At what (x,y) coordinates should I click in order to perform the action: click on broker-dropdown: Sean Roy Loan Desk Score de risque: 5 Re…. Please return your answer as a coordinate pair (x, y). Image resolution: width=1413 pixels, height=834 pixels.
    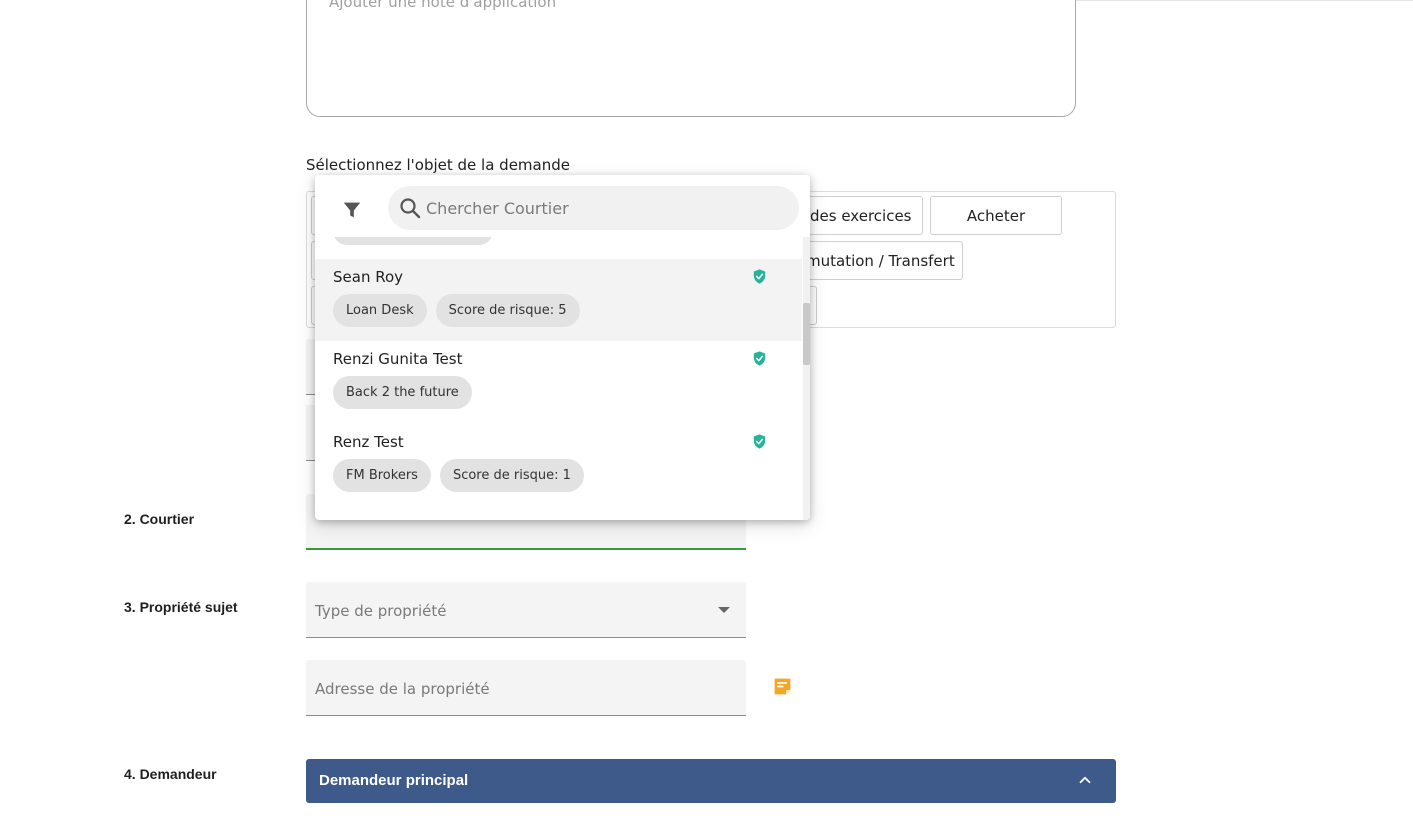
    Looking at the image, I should click on (562, 347).